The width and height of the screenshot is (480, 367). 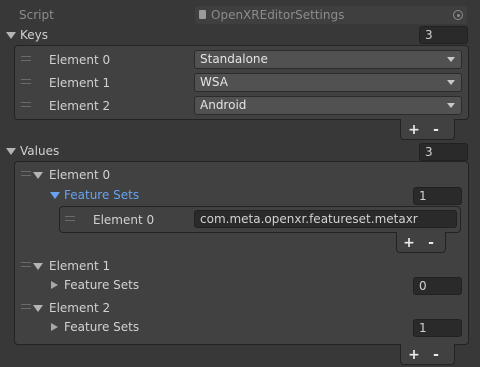 What do you see at coordinates (431, 243) in the screenshot?
I see `feature-sets-remove-button: -` at bounding box center [431, 243].